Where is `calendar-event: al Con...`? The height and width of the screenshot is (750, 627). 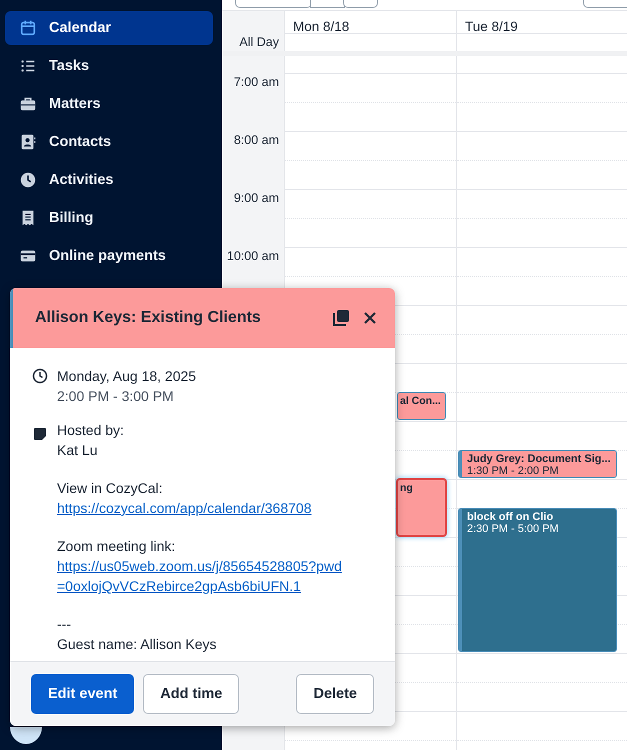 calendar-event: al Con... is located at coordinates (421, 406).